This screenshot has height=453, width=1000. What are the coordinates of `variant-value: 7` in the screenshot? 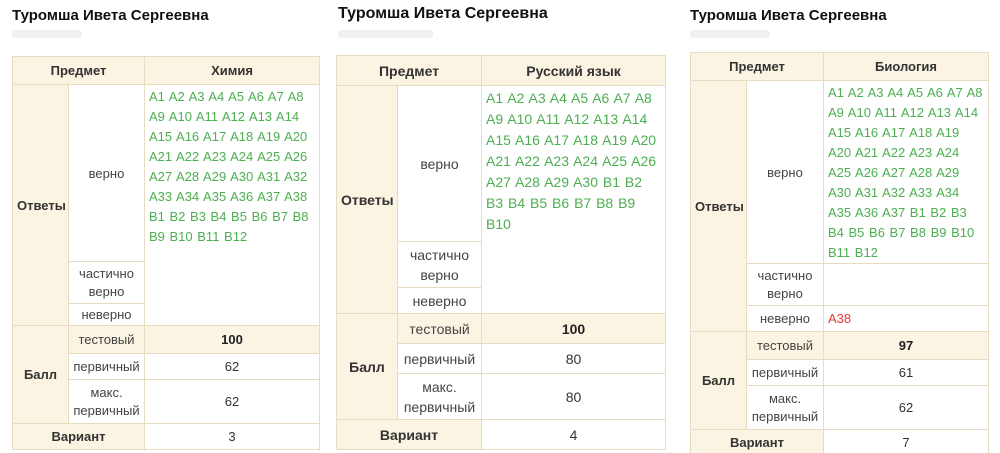 It's located at (906, 441).